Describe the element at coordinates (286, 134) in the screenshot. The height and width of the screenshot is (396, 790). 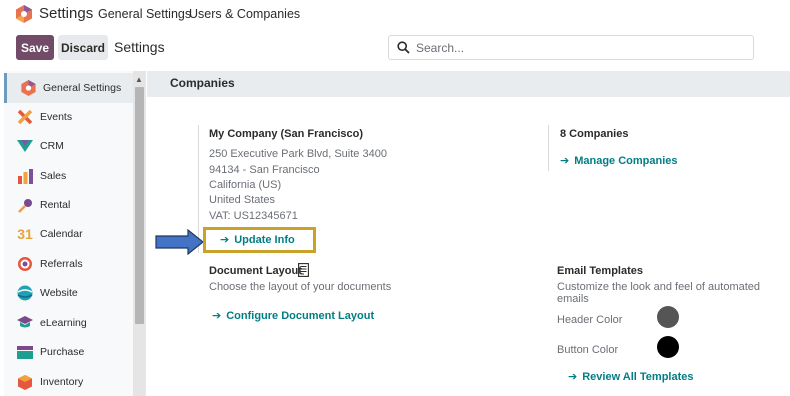
I see `company-name: My Company (San Francisco)` at that location.